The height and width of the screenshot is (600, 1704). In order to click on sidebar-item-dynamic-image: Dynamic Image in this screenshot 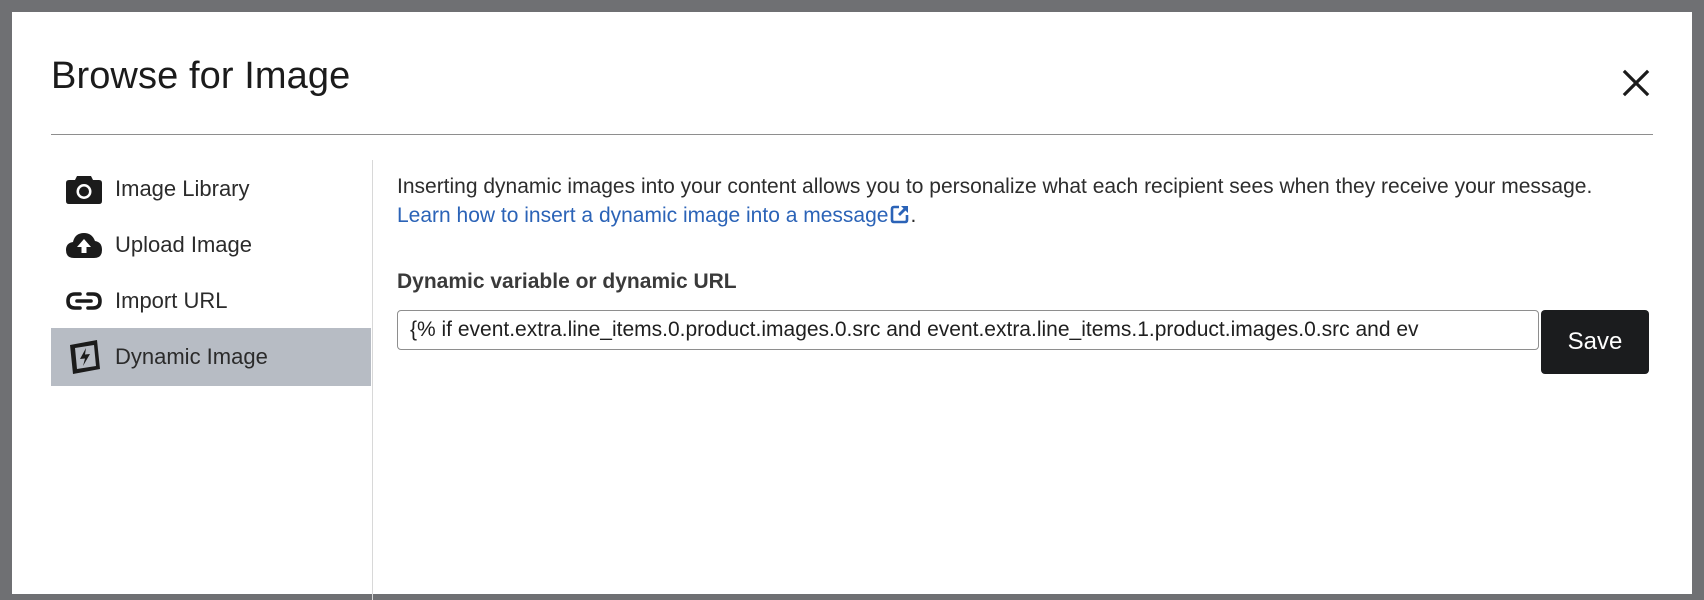, I will do `click(211, 357)`.